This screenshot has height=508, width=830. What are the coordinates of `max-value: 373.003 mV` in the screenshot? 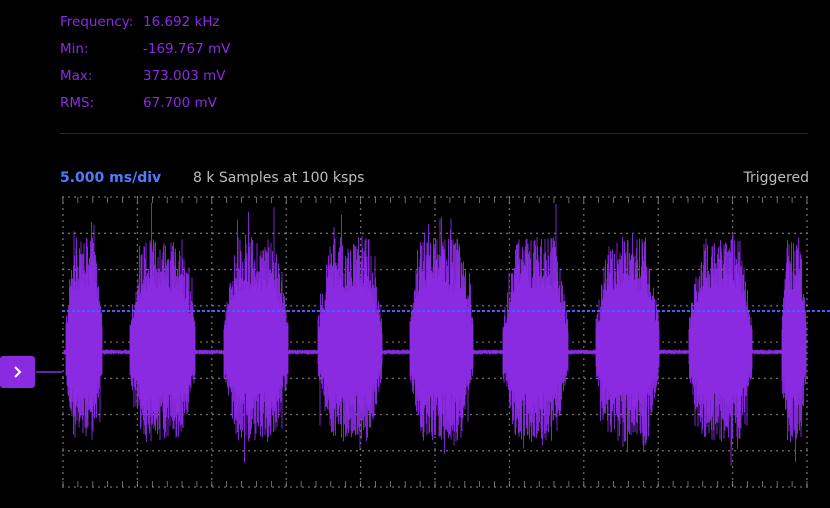 It's located at (184, 76).